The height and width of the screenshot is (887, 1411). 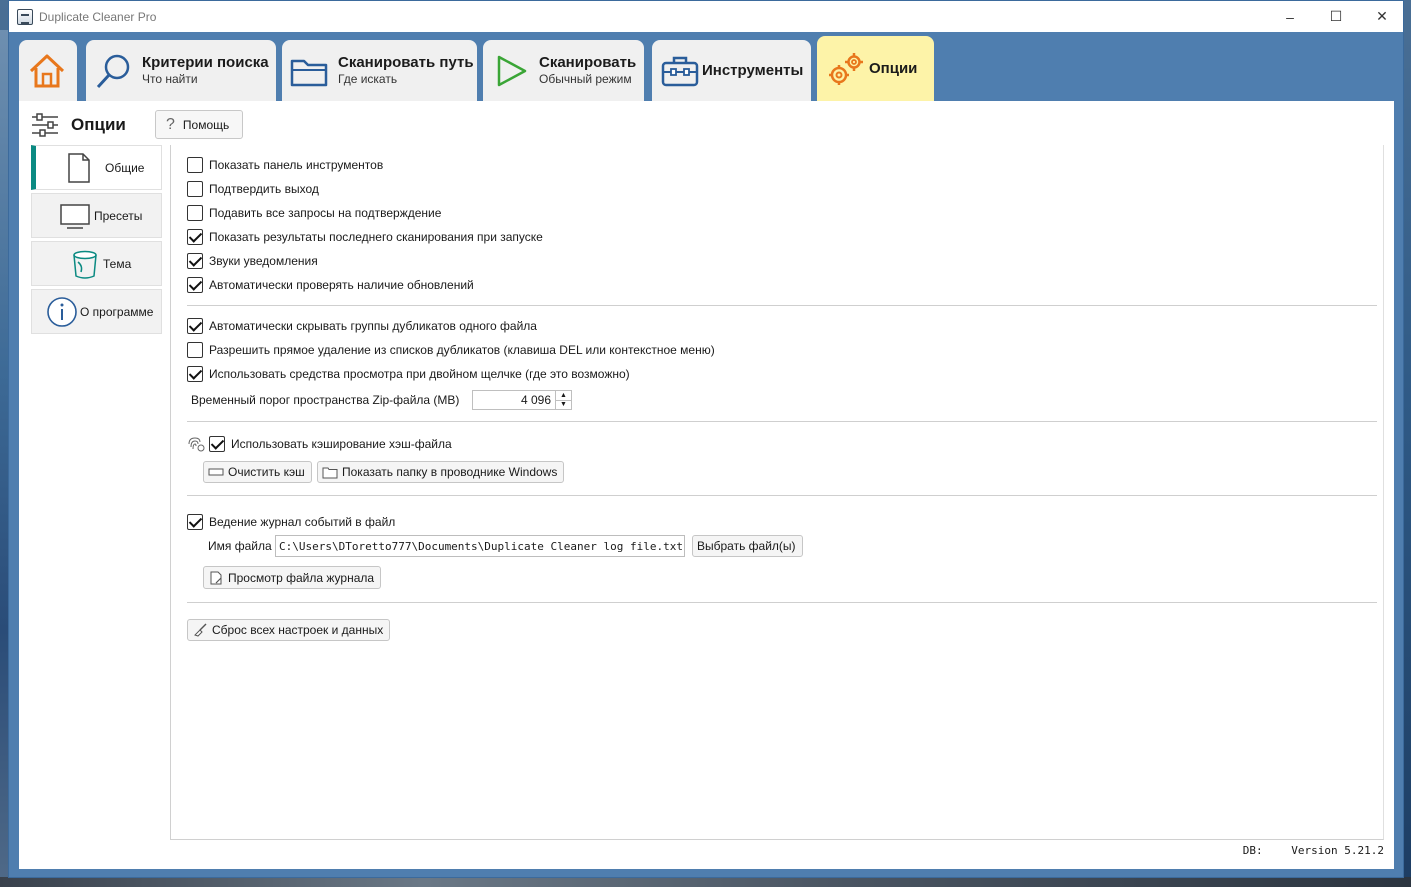 What do you see at coordinates (125, 167) in the screenshot?
I see `sidebar-item-general-label: Общие` at bounding box center [125, 167].